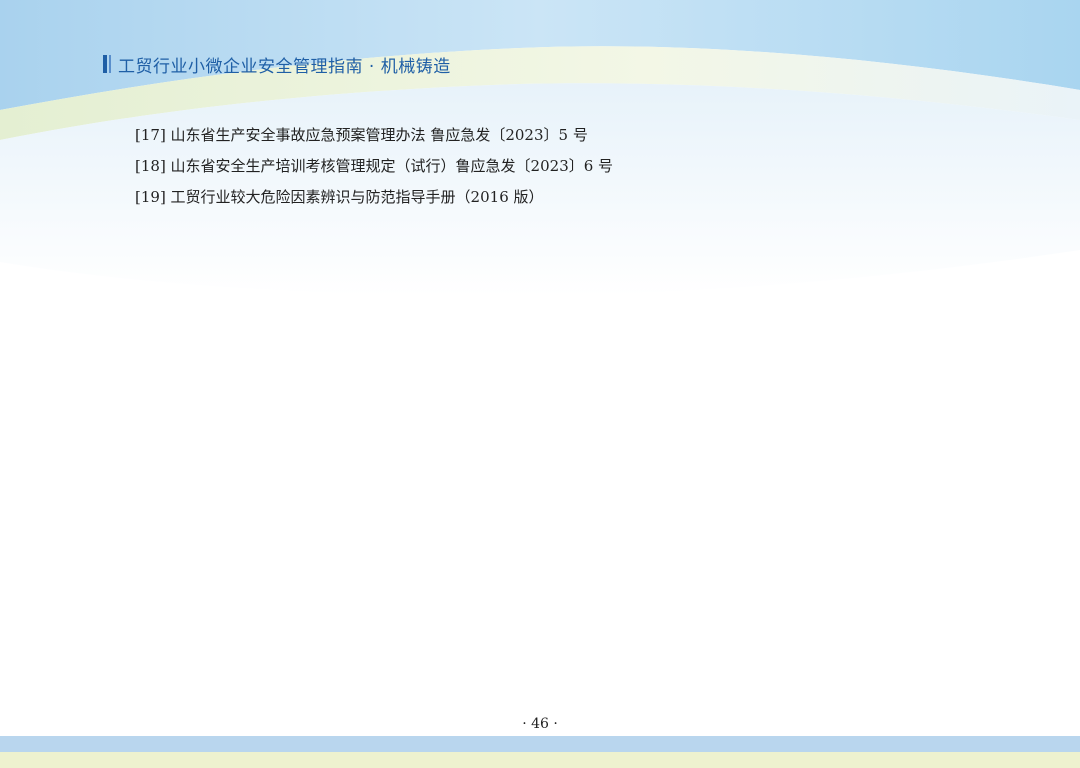 This screenshot has width=1080, height=768. What do you see at coordinates (110, 64) in the screenshot?
I see `header-accent-bar-thin` at bounding box center [110, 64].